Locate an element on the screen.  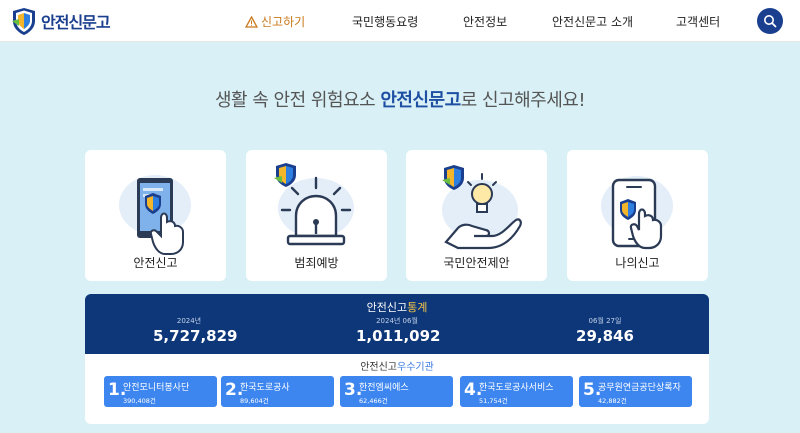
card-label: 안전신고 is located at coordinates (155, 263).